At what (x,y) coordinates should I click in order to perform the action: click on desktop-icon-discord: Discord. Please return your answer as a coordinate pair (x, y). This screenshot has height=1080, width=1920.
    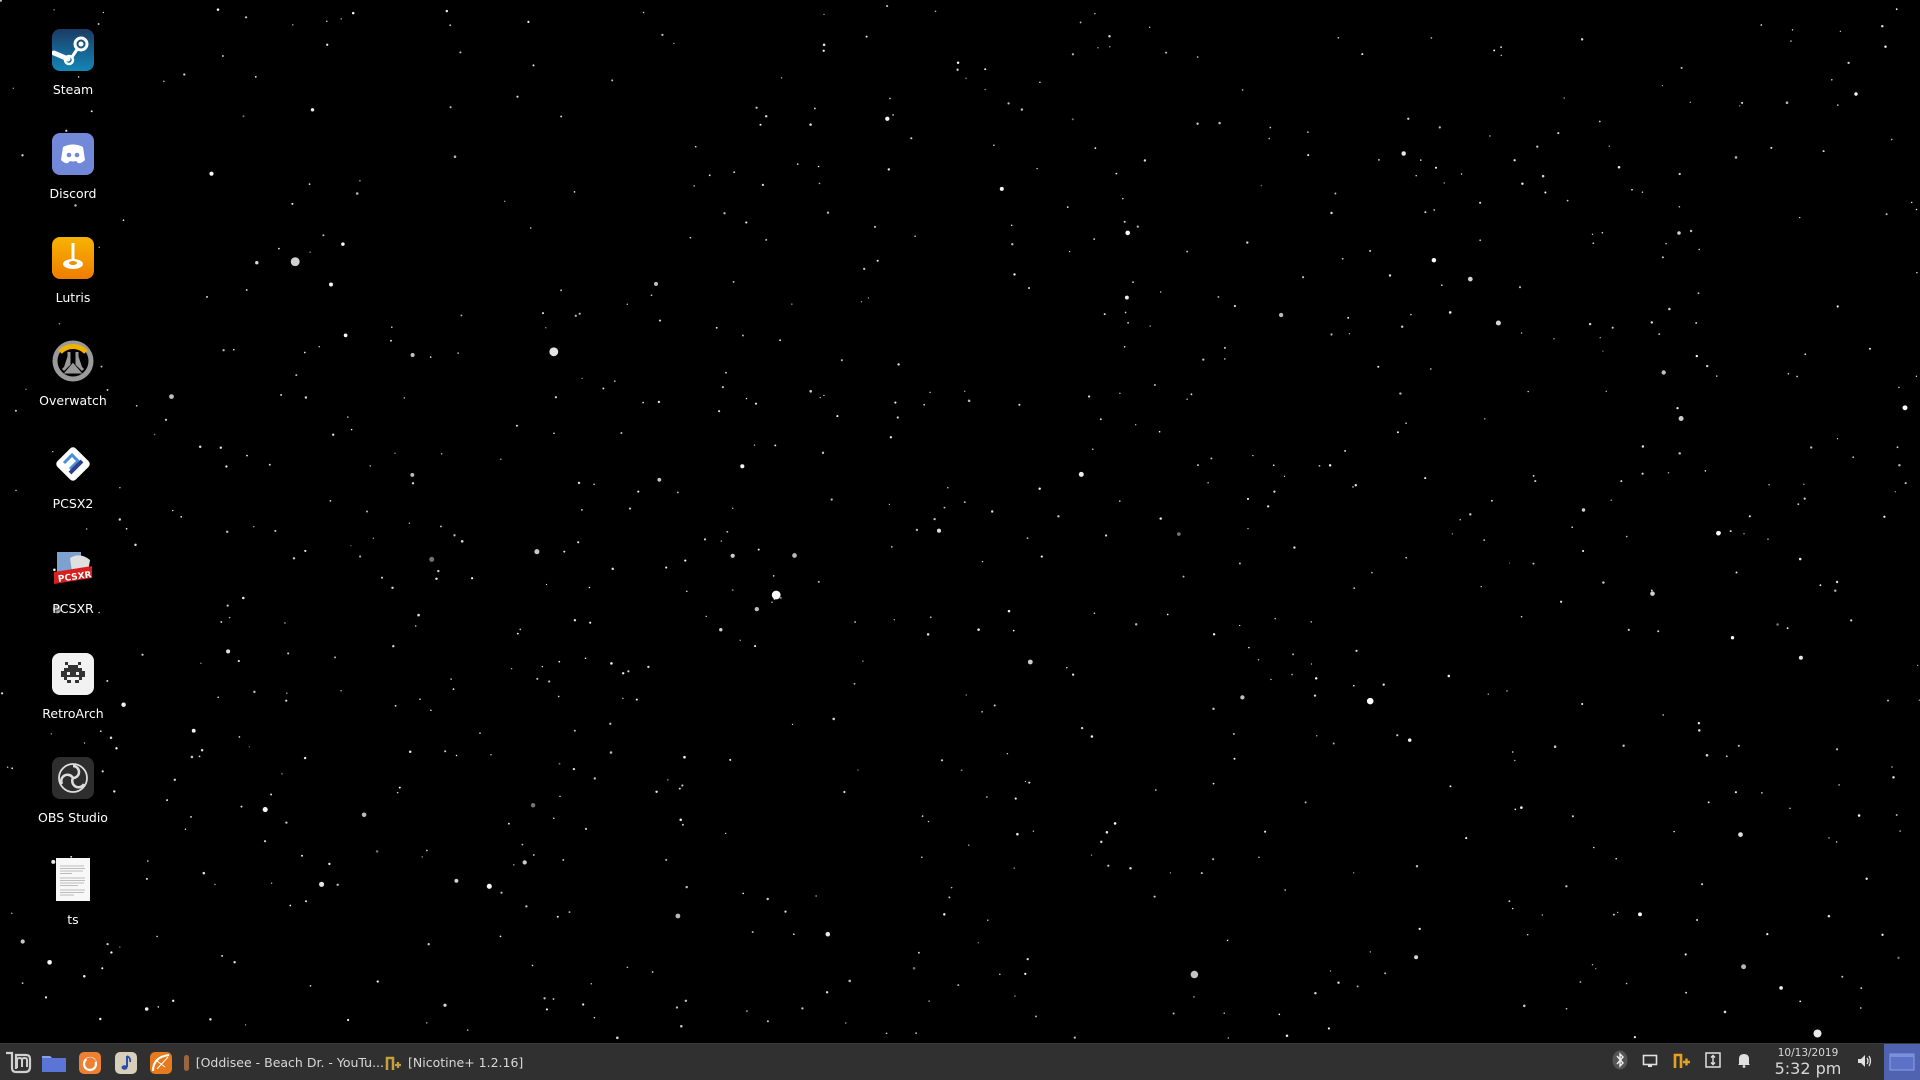
    Looking at the image, I should click on (73, 167).